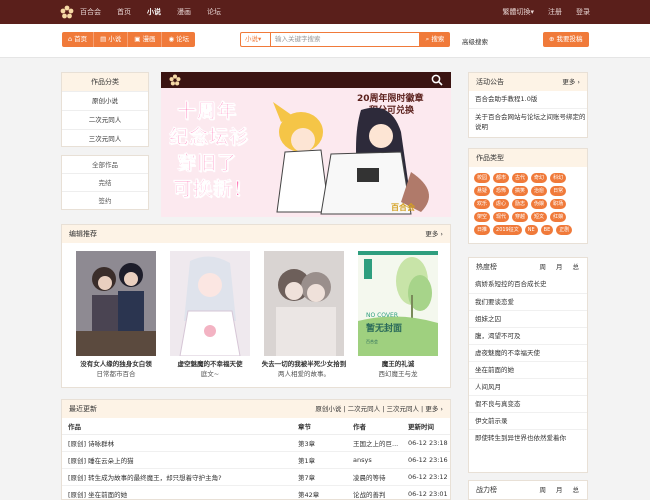 This screenshot has height=500, width=650. I want to click on promo-banner: 十周年 纪念坛衫 穿旧了 可换新！ 20周年限时徽章 积分可兑换 百合会, so click(306, 144).